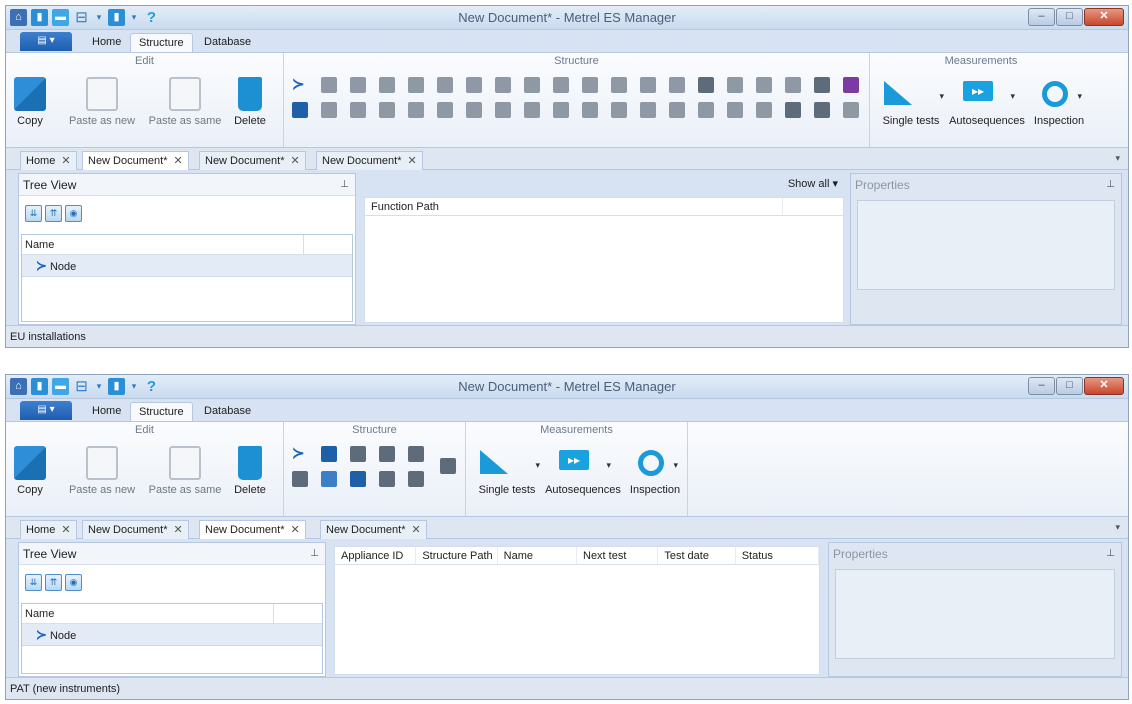 The image size is (1132, 704). Describe the element at coordinates (250, 468) in the screenshot. I see `delete-button: Delete` at that location.